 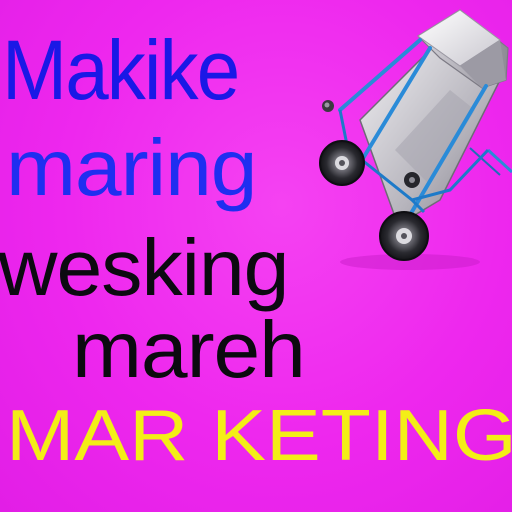 What do you see at coordinates (189, 349) in the screenshot?
I see `headline-line-4: mareh` at bounding box center [189, 349].